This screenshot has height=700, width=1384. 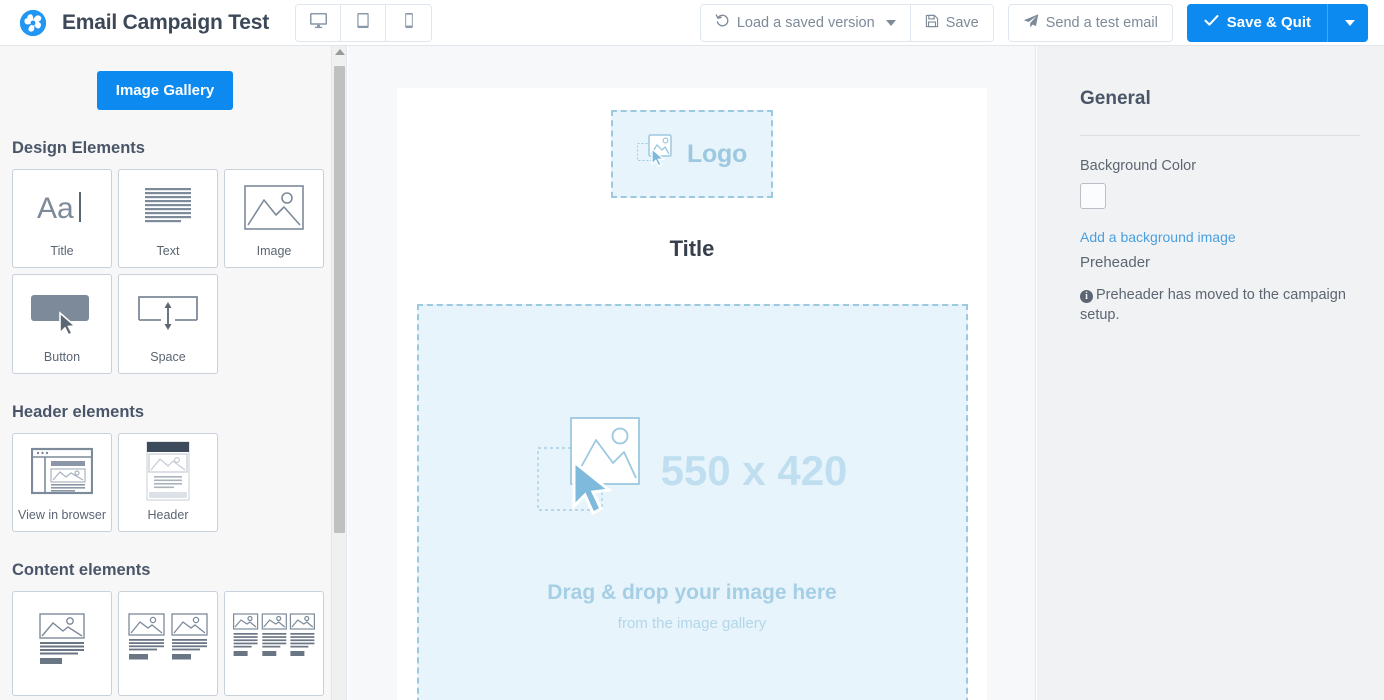 What do you see at coordinates (591, 470) in the screenshot?
I see `image-drag-cursor-icon` at bounding box center [591, 470].